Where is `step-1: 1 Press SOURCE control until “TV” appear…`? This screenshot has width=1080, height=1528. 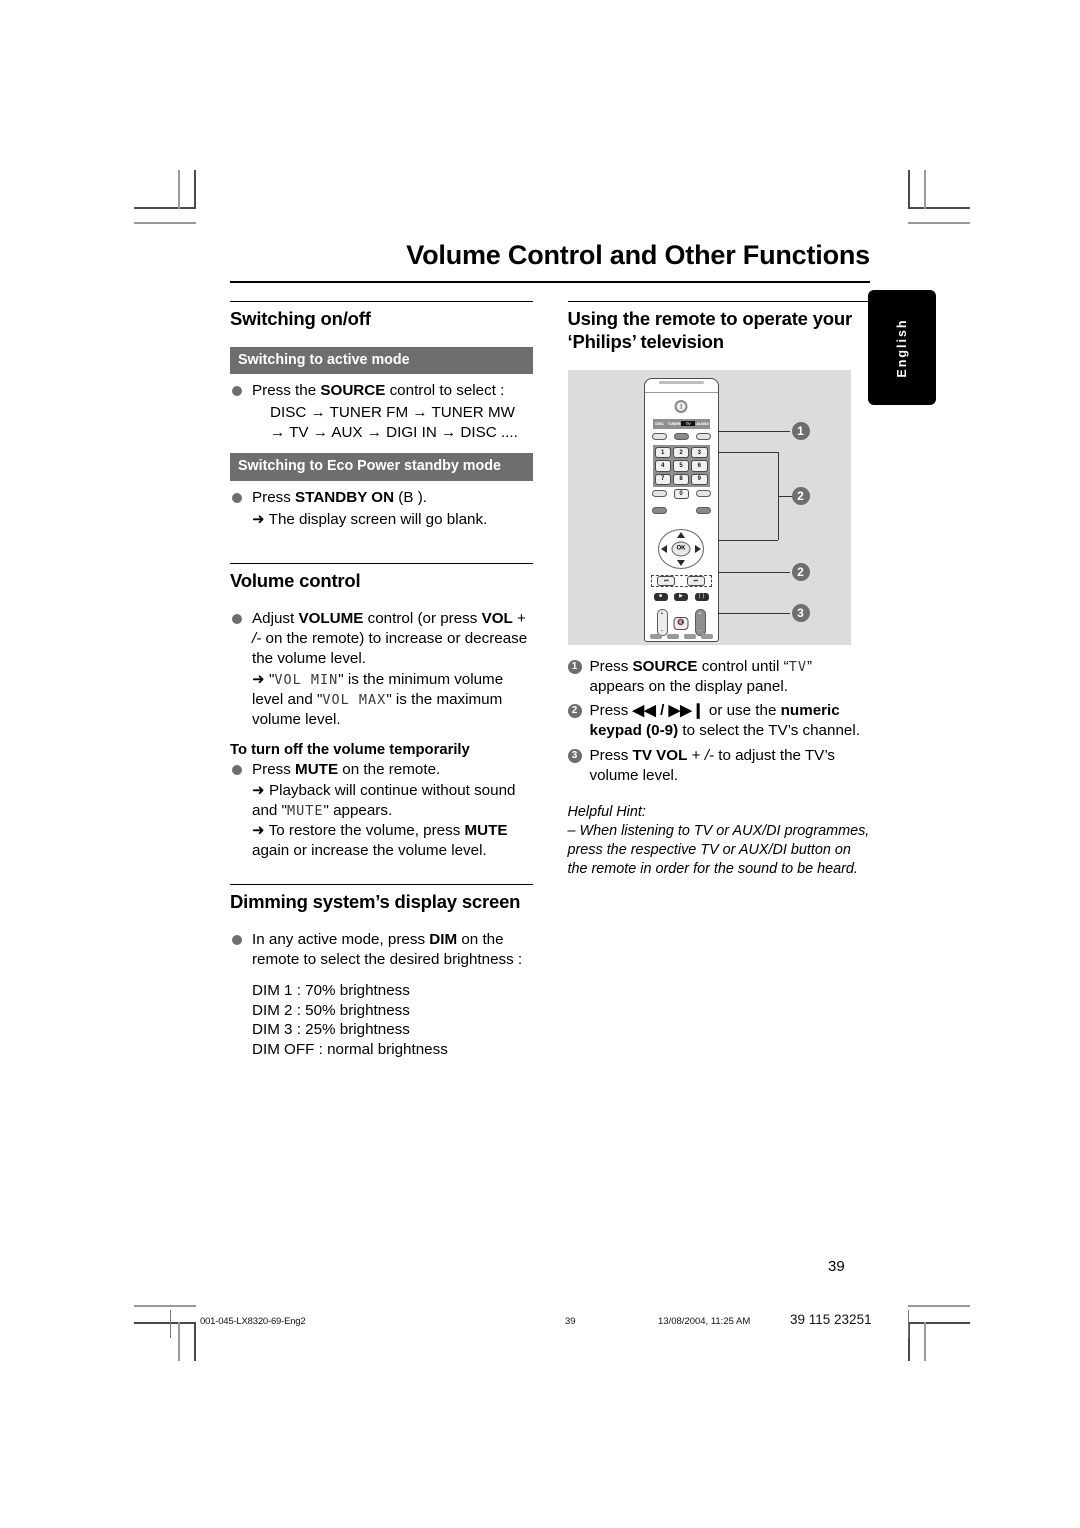 step-1: 1 Press SOURCE control until “TV” appear… is located at coordinates (719, 677).